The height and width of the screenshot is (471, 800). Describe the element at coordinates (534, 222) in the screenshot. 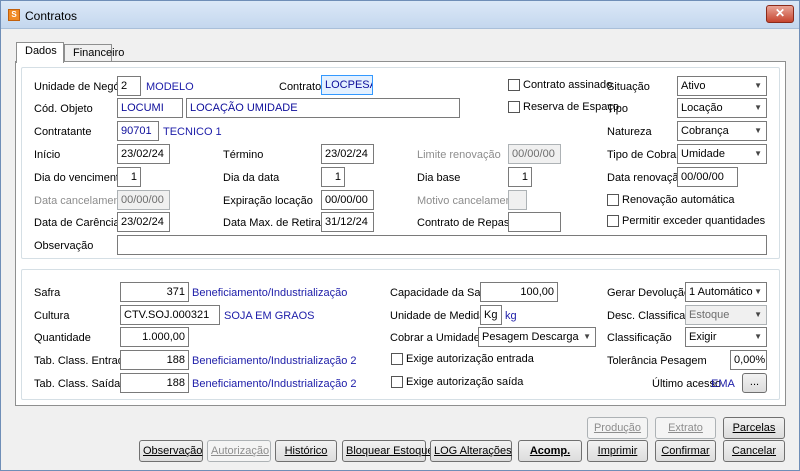

I see `contrato-repasse-input` at that location.